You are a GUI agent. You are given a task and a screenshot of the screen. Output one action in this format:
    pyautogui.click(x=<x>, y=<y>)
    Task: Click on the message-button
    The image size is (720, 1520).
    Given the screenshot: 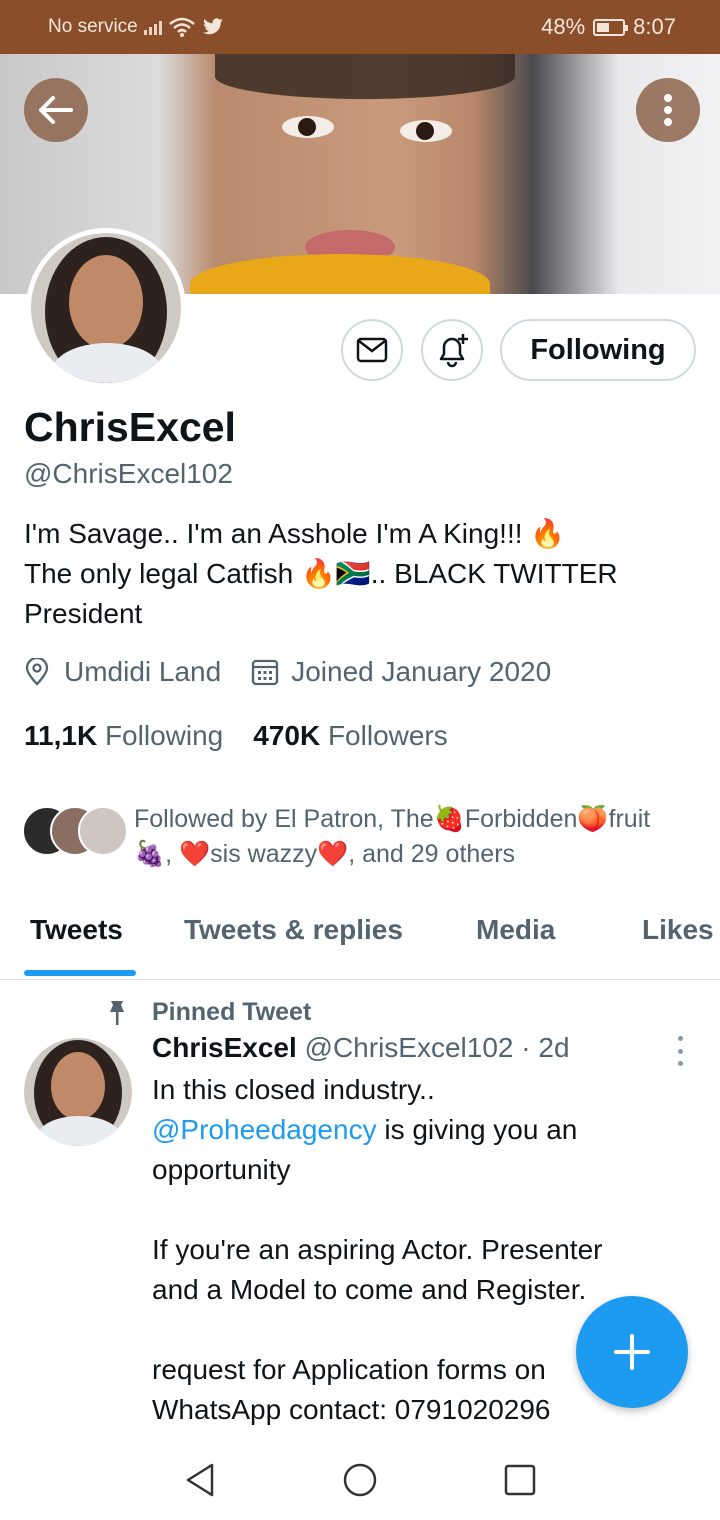 What is the action you would take?
    pyautogui.click(x=372, y=350)
    